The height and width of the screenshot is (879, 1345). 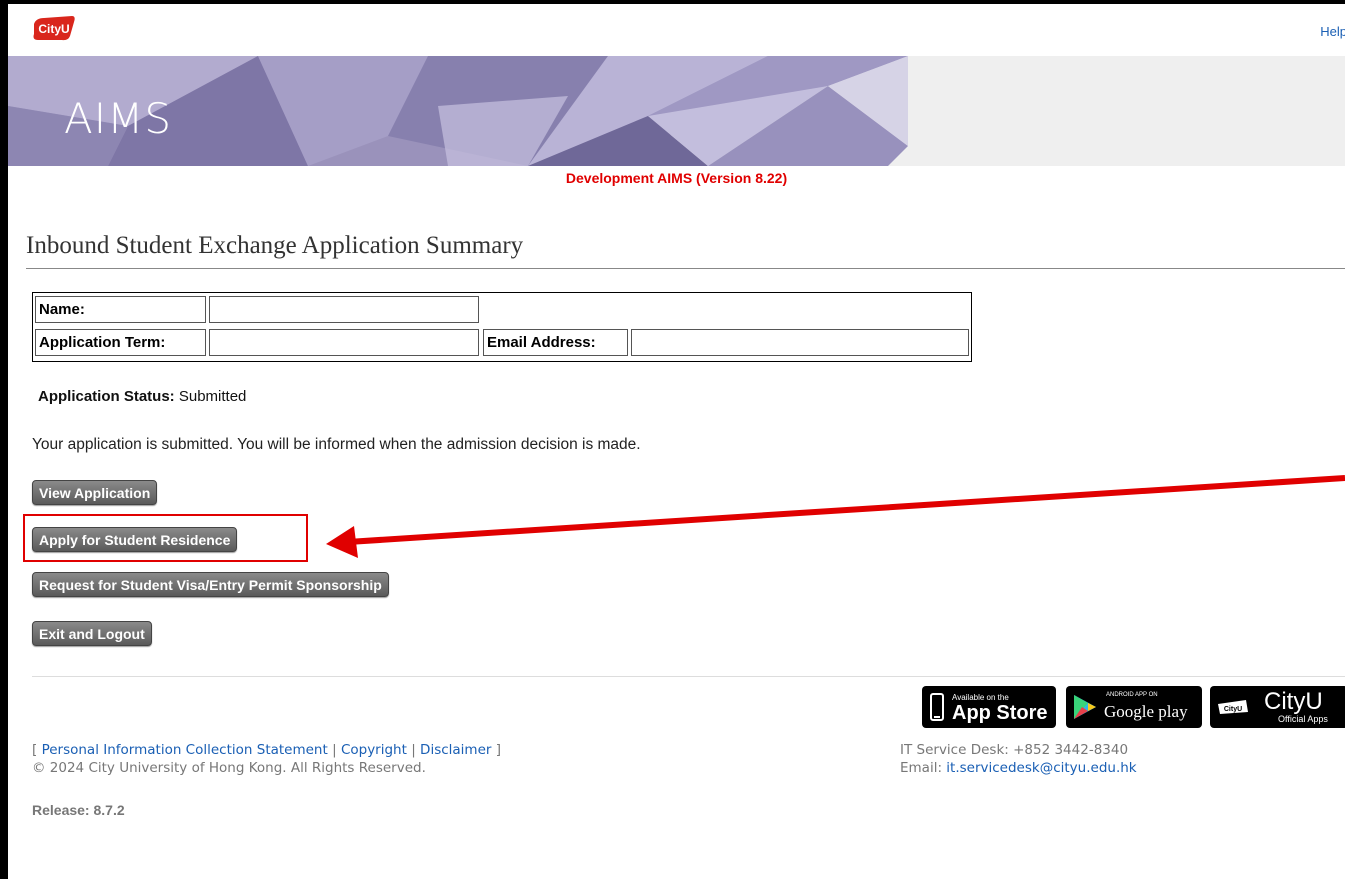 I want to click on cityu-logo: CityU, so click(x=54, y=28).